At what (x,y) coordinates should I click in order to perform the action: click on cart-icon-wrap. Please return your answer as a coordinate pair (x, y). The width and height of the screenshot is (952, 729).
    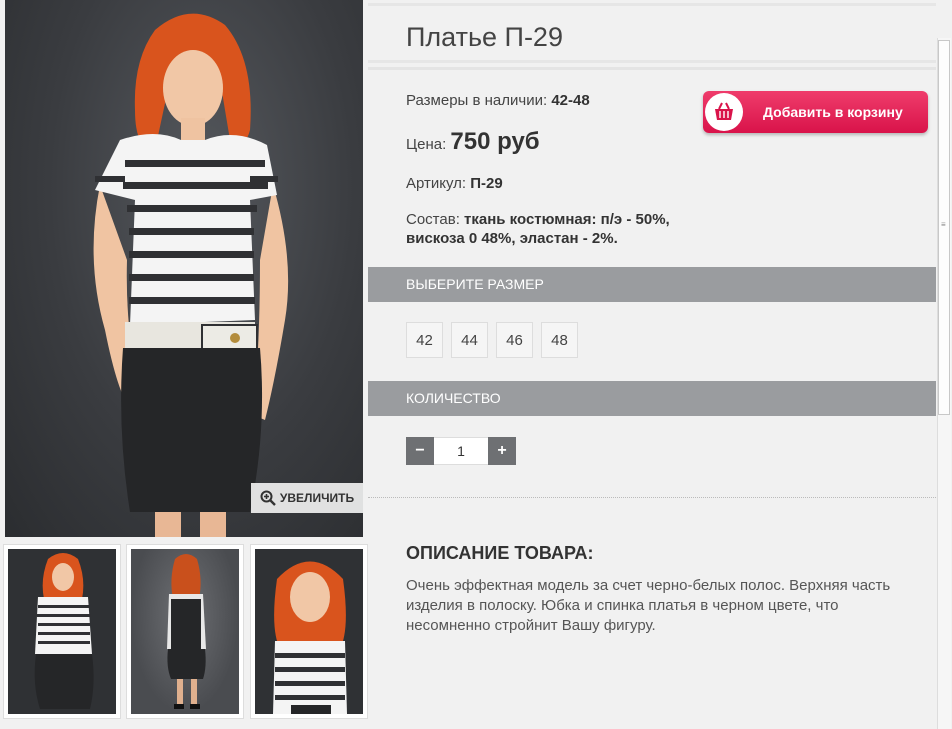
    Looking at the image, I should click on (724, 112).